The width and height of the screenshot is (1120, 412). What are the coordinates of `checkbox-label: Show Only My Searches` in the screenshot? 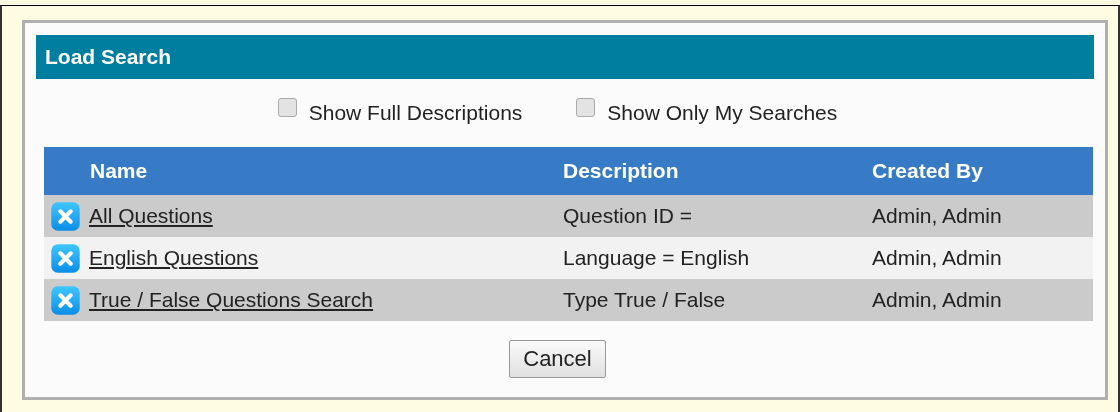 It's located at (722, 113).